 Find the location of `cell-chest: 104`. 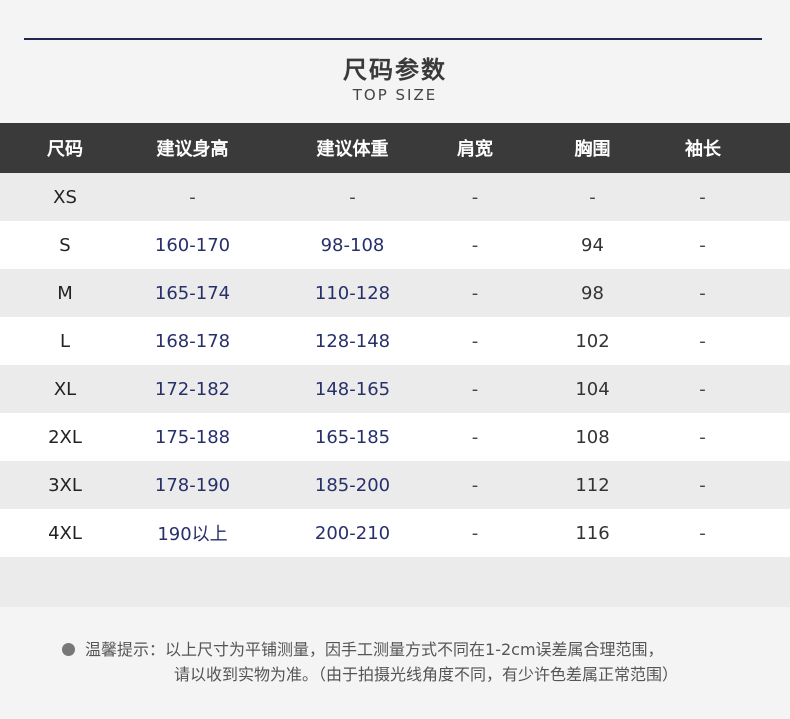

cell-chest: 104 is located at coordinates (592, 389).